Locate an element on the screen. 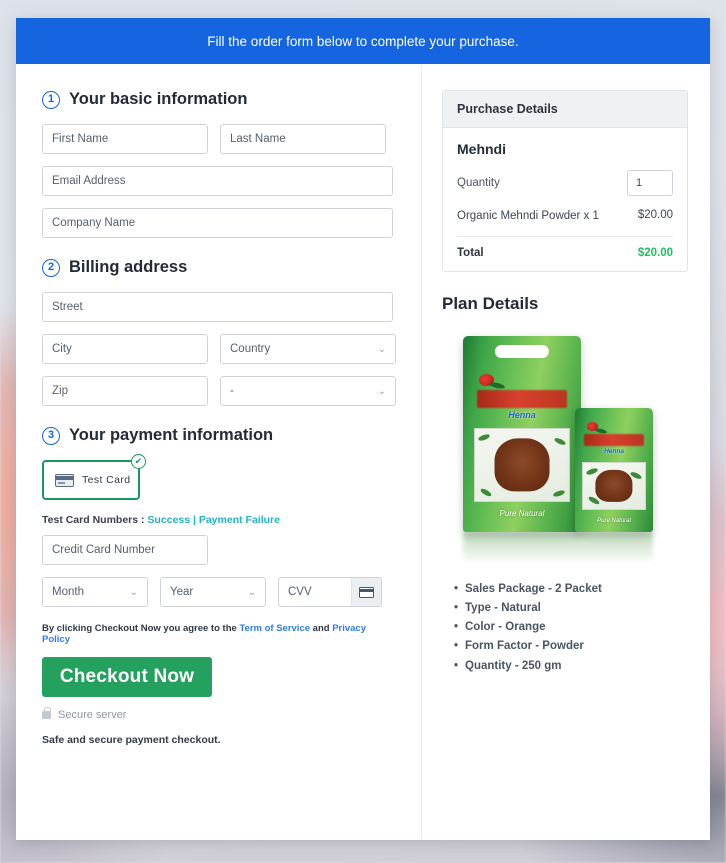 This screenshot has width=726, height=863. city-country-row: City Country ⌄ is located at coordinates (219, 349).